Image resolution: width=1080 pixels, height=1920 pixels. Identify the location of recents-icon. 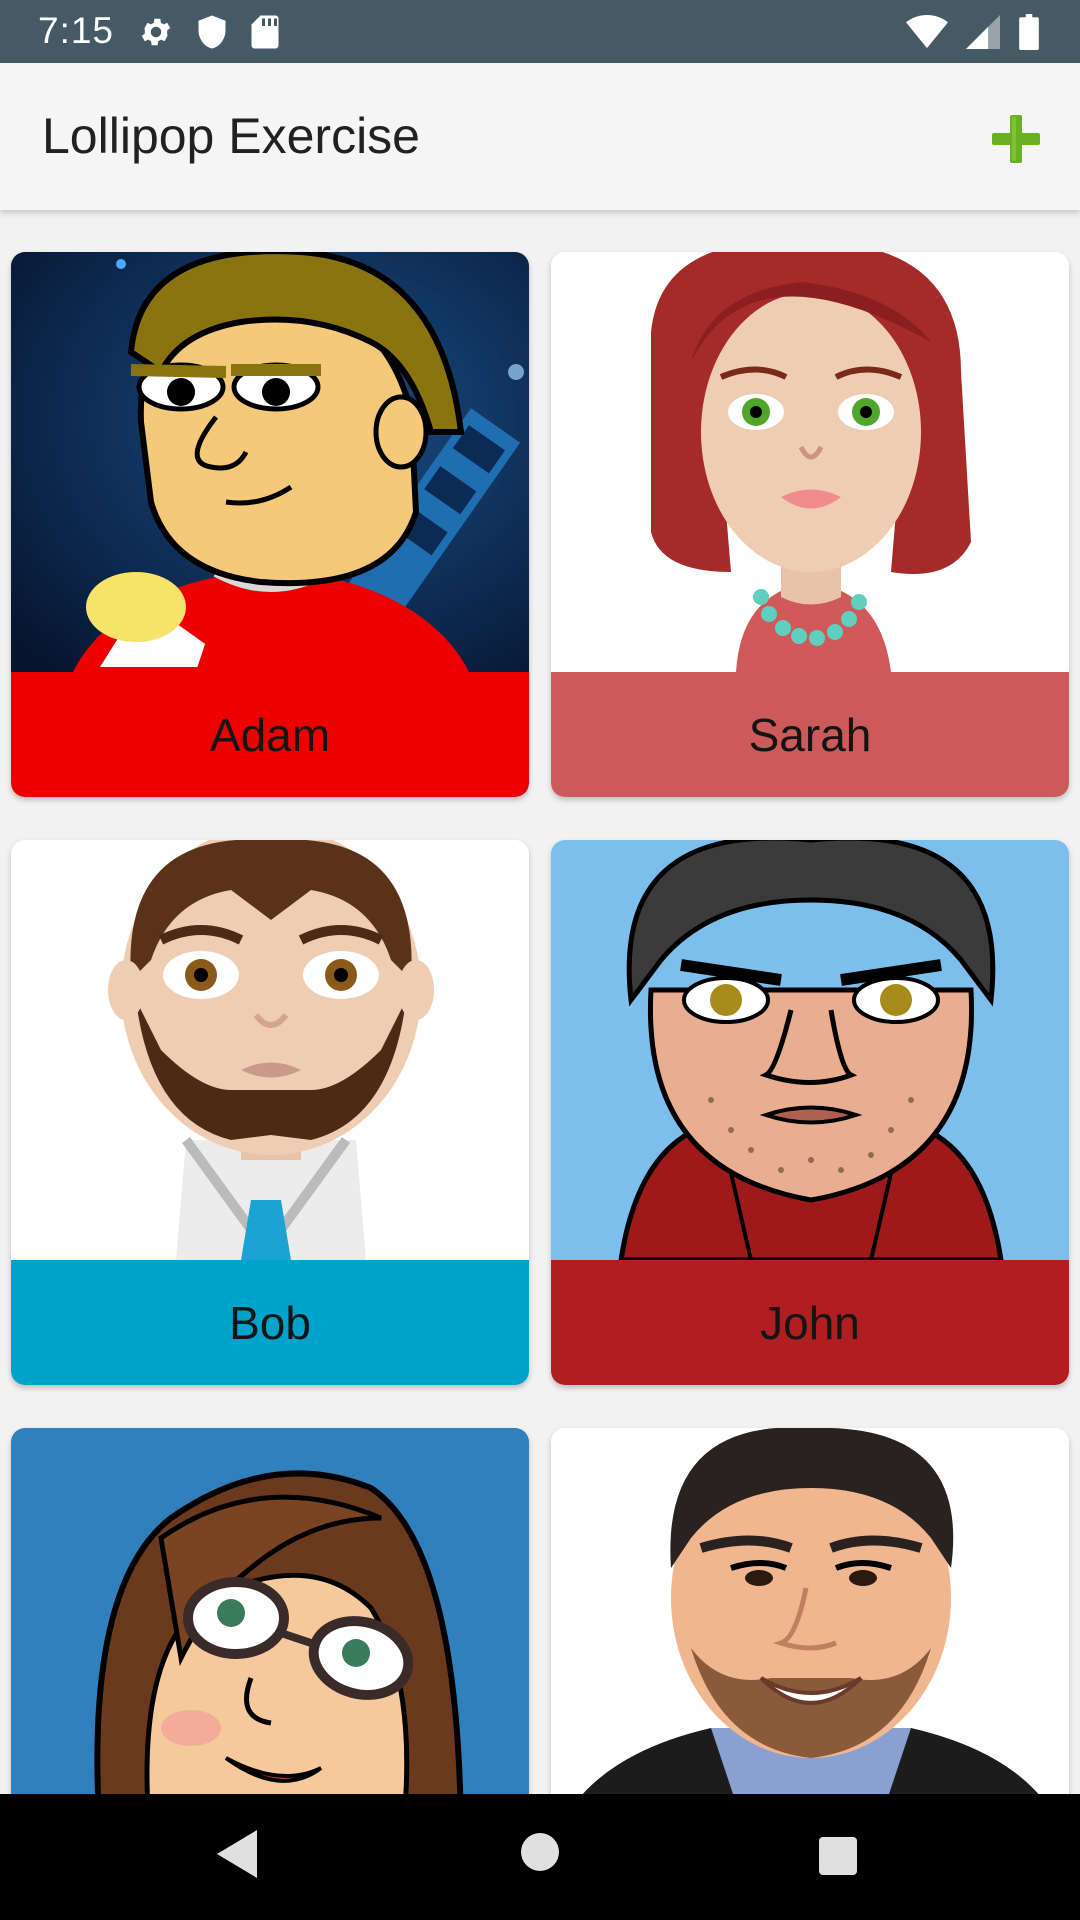
(838, 1856).